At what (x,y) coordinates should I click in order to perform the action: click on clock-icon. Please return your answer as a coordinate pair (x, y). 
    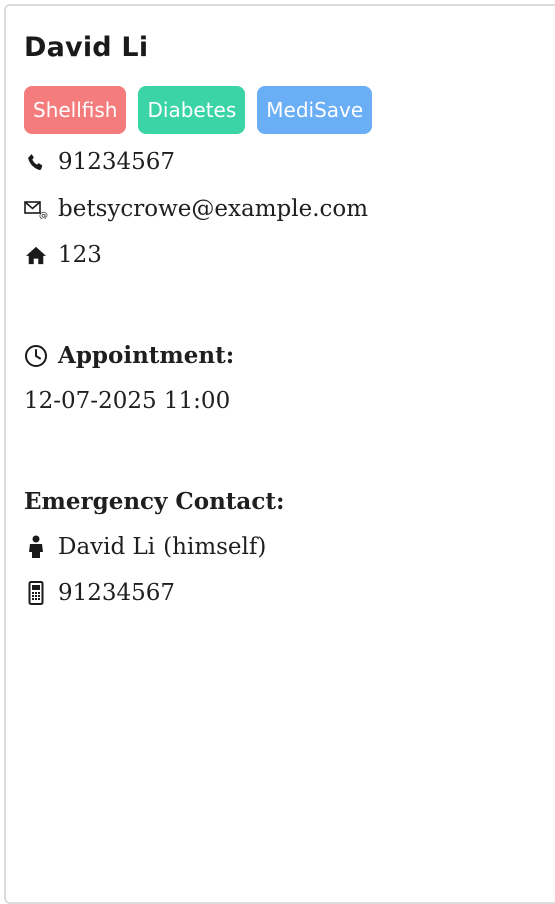
    Looking at the image, I should click on (36, 356).